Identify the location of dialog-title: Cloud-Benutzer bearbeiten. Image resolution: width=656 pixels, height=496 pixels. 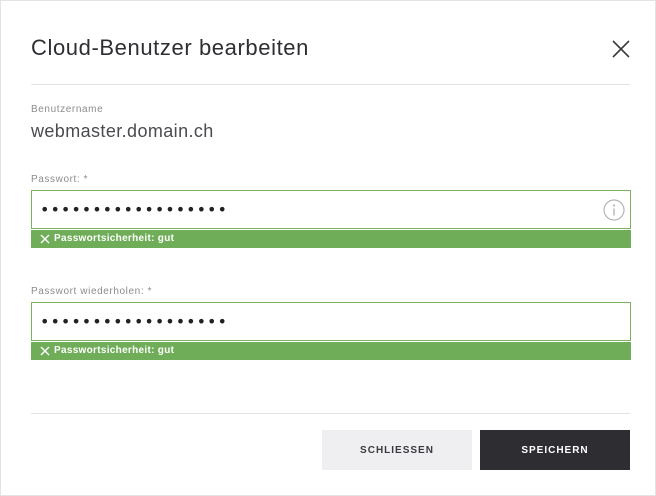
(170, 47).